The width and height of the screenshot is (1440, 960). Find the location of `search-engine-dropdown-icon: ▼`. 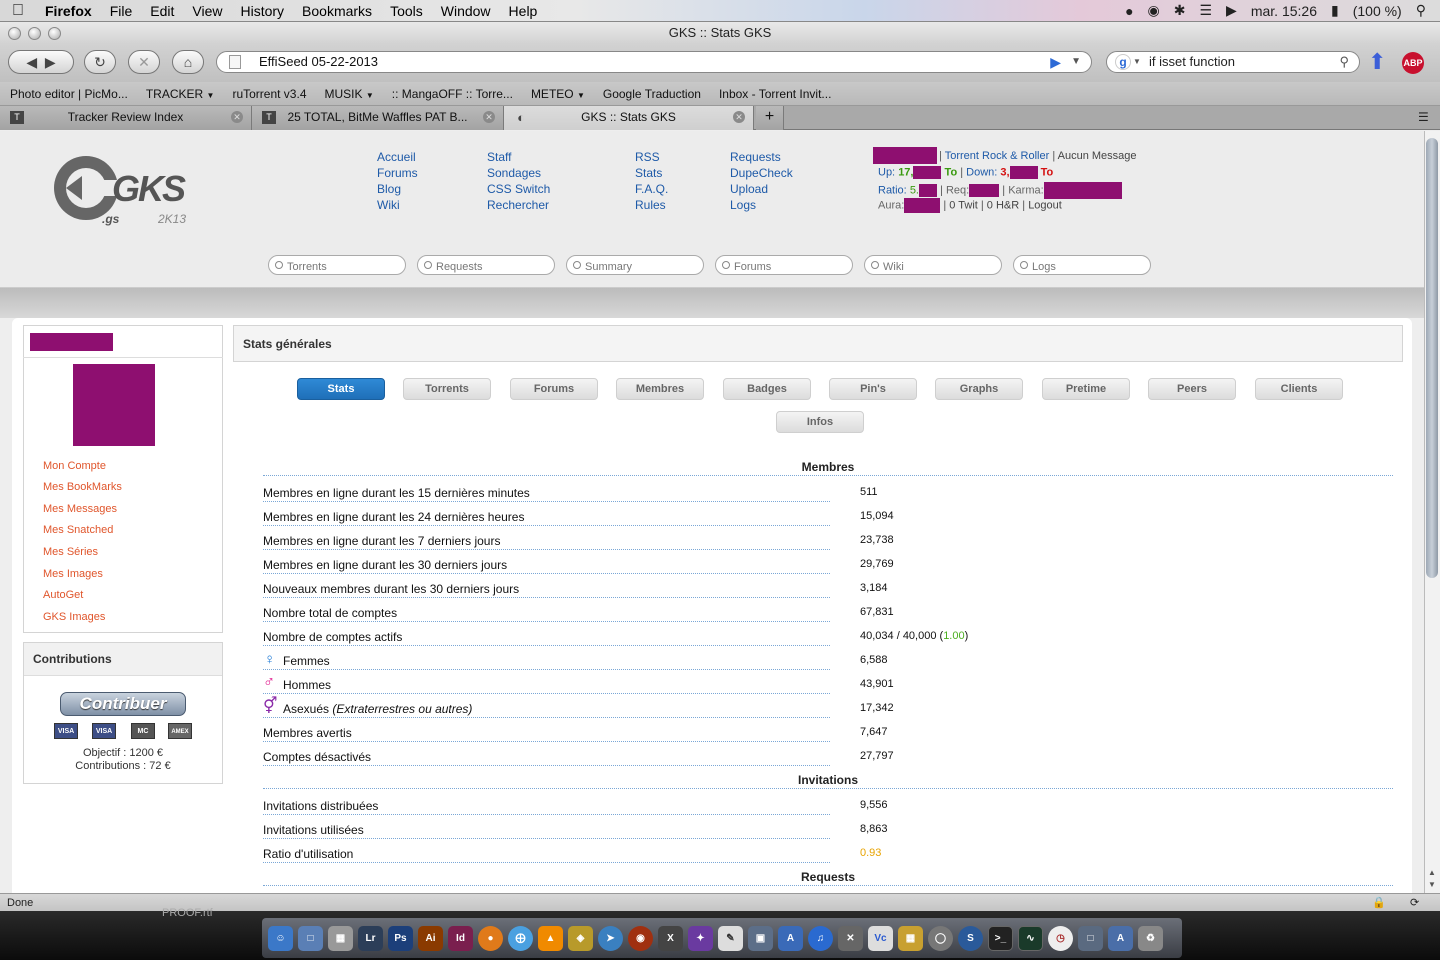

search-engine-dropdown-icon: ▼ is located at coordinates (1137, 62).